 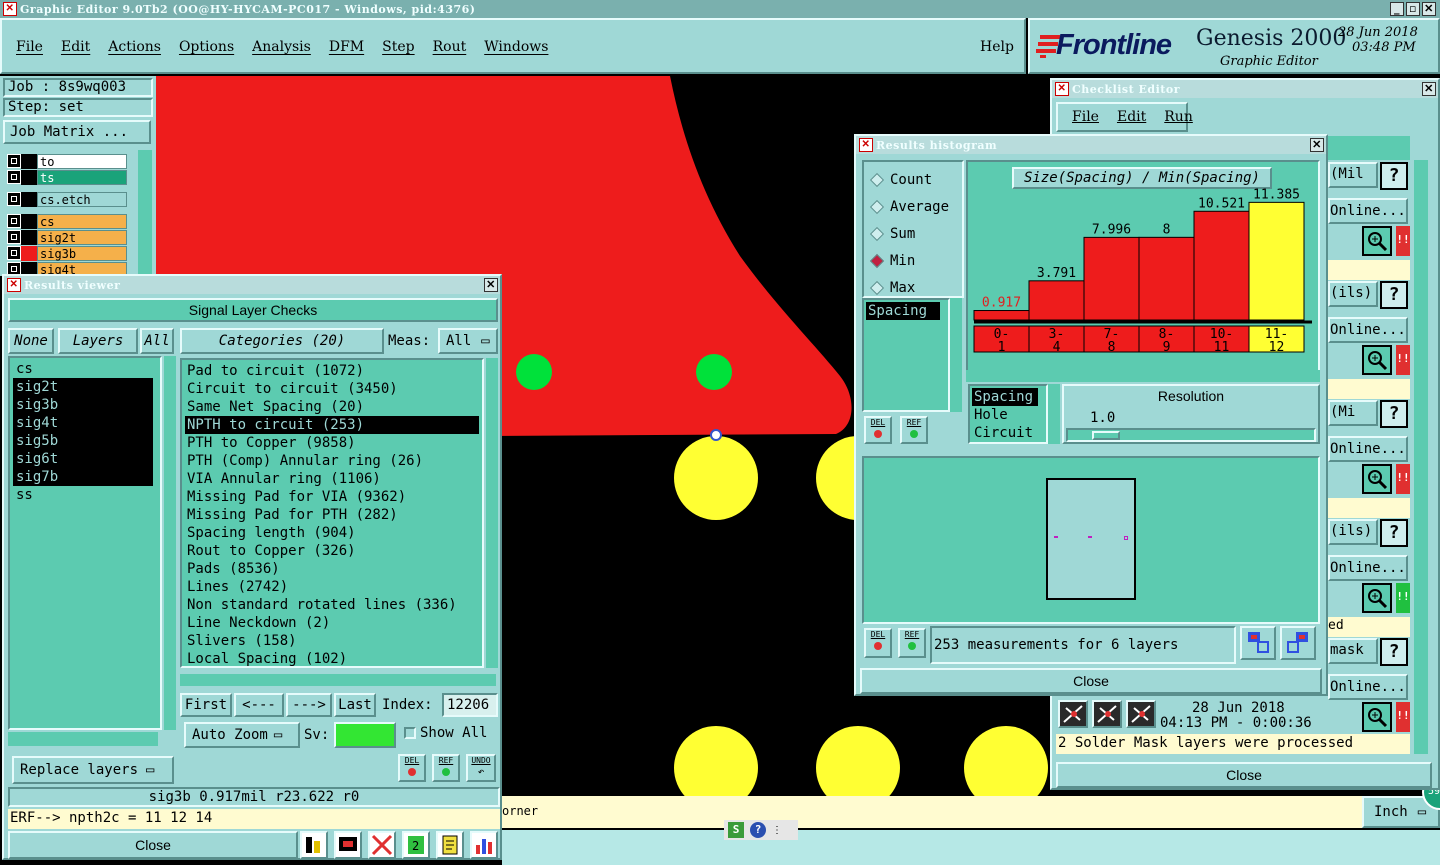 What do you see at coordinates (446, 768) in the screenshot?
I see `ref-button: REF` at bounding box center [446, 768].